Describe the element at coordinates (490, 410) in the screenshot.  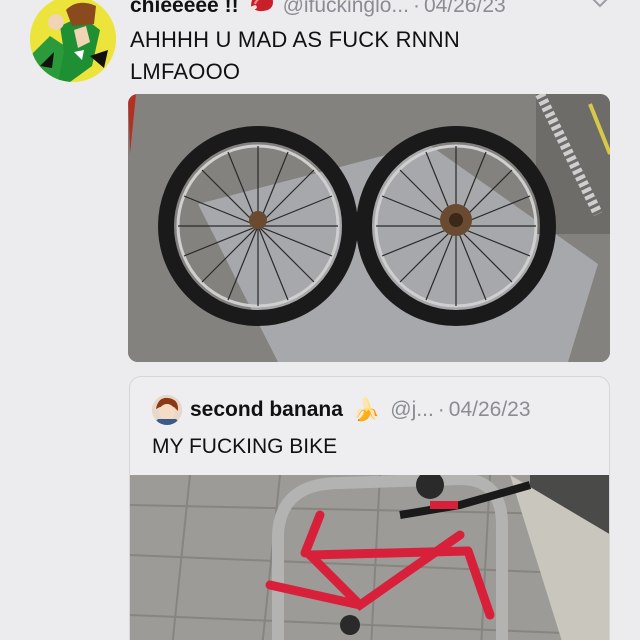
I see `quote-timestamp: 04/26/23` at that location.